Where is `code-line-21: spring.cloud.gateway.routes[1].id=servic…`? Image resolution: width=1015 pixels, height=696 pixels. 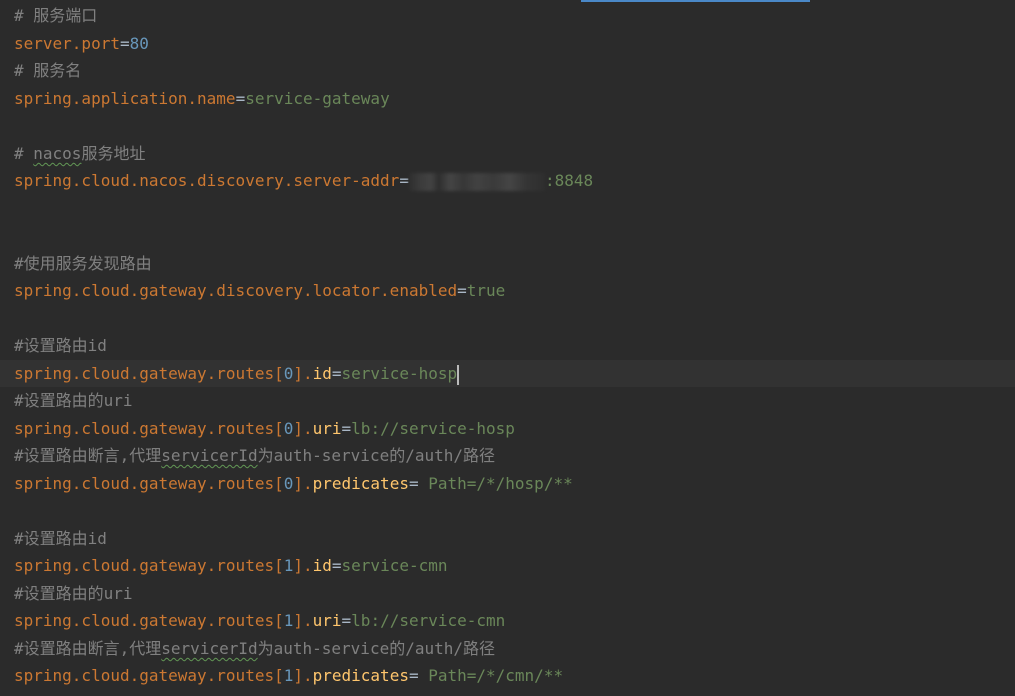 code-line-21: spring.cloud.gateway.routes[1].id=servic… is located at coordinates (231, 565).